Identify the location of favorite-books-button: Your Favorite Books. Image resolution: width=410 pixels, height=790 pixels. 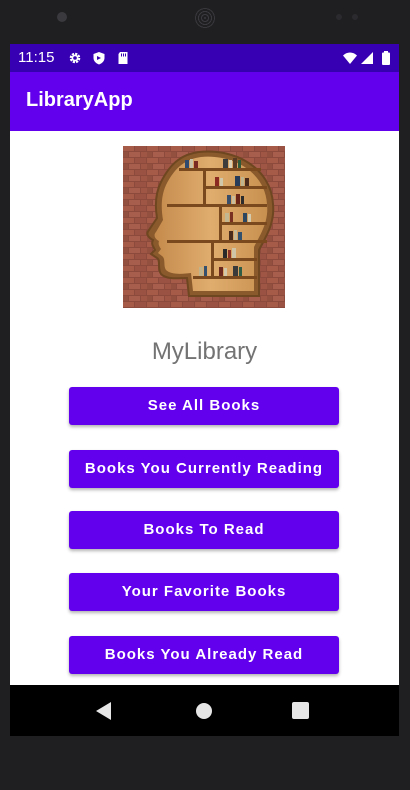
(204, 592).